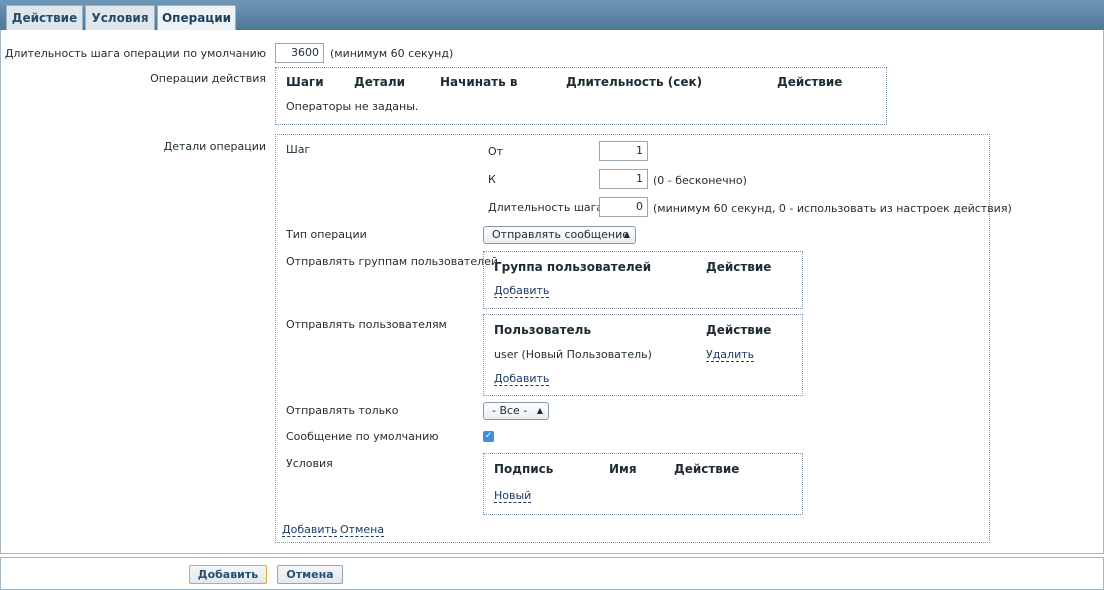 Image resolution: width=1104 pixels, height=590 pixels. Describe the element at coordinates (135, 53) in the screenshot. I see `default-step-label: Длительность шага операции по умолчанию` at that location.